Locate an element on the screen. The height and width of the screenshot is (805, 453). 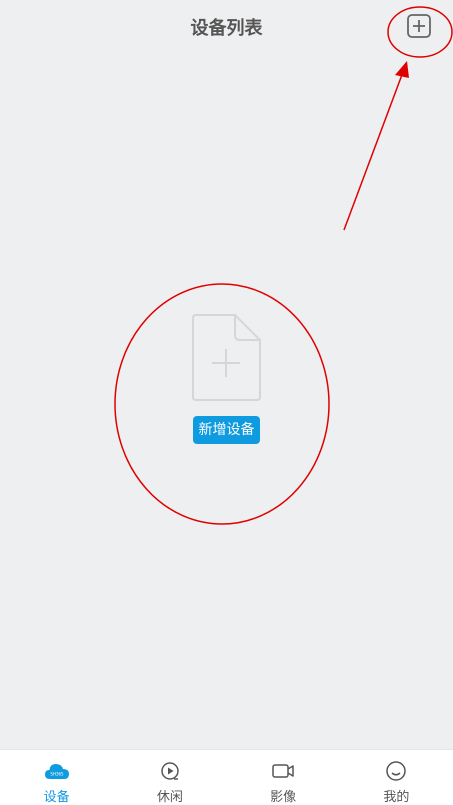
tab-me: 我的 is located at coordinates (396, 777).